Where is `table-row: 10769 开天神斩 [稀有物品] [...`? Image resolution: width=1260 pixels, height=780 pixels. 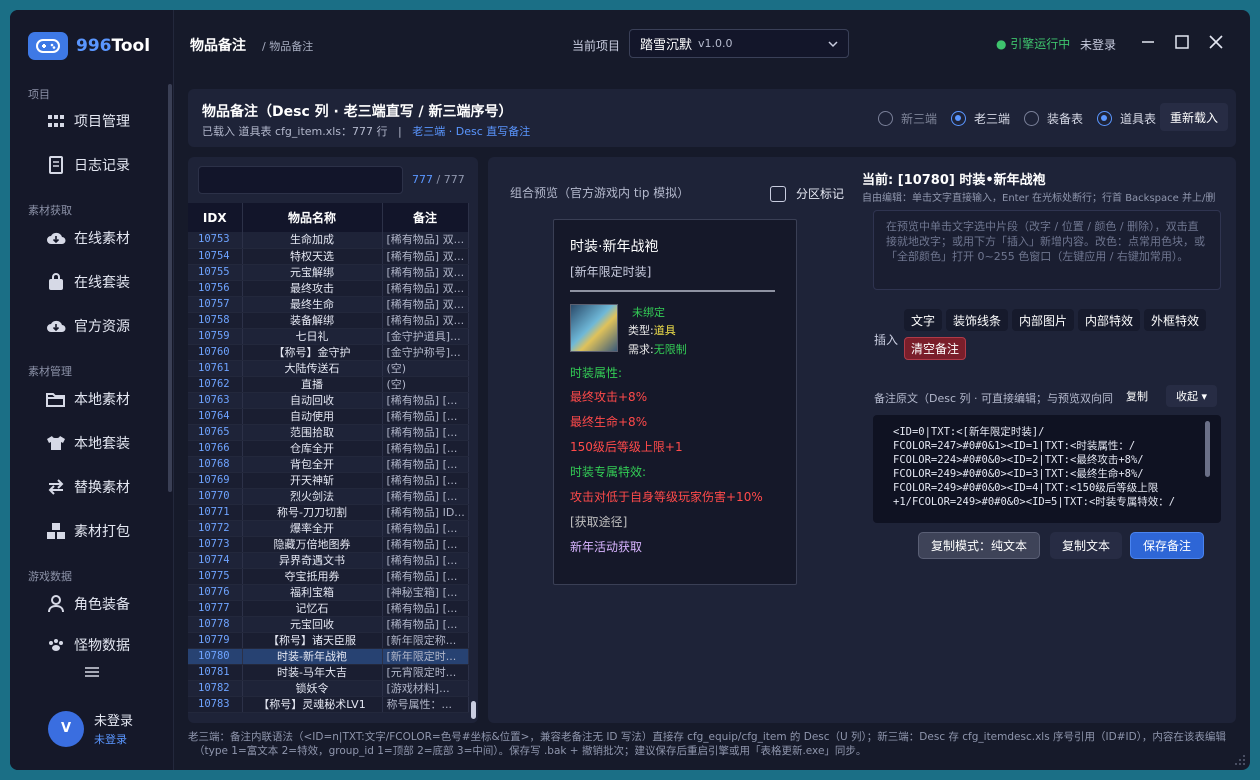
table-row: 10769 开天神斩 [稀有物品] [... is located at coordinates (328, 480).